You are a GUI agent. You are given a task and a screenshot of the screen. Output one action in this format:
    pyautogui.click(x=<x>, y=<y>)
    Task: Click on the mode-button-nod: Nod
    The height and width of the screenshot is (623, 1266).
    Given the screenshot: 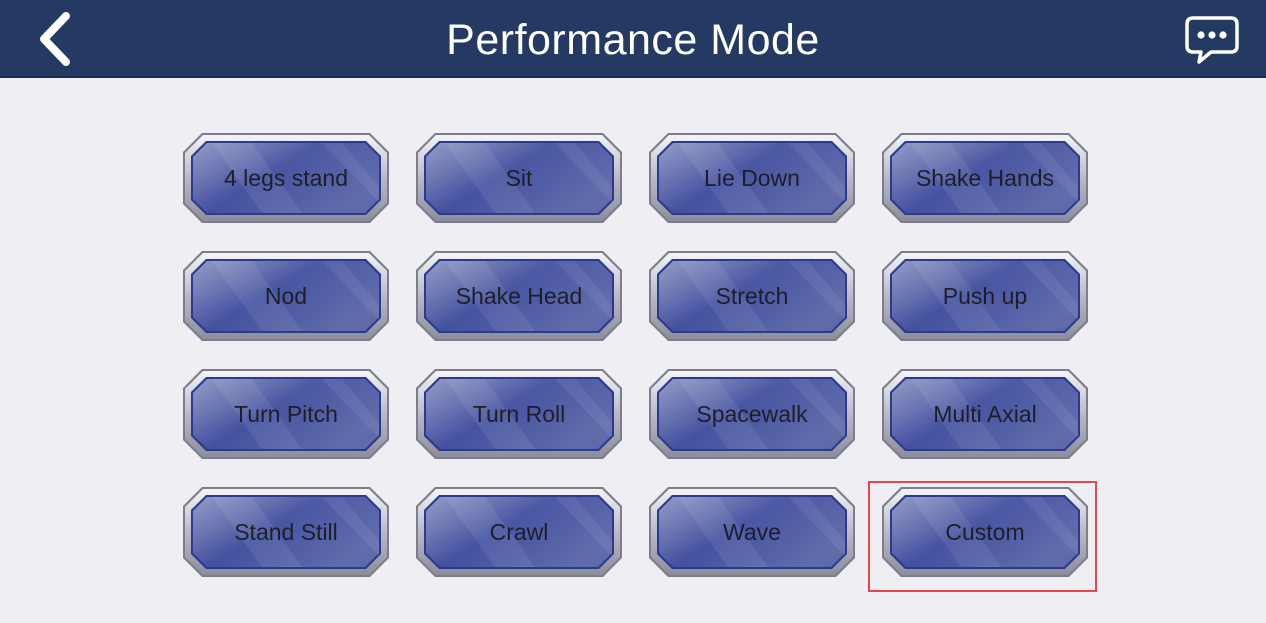 What is the action you would take?
    pyautogui.click(x=286, y=296)
    